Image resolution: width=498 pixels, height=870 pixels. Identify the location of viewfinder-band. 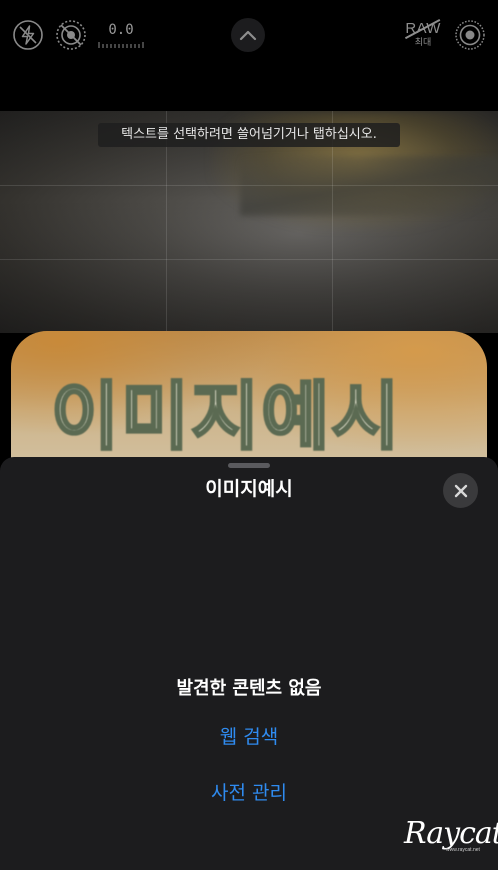
(369, 186).